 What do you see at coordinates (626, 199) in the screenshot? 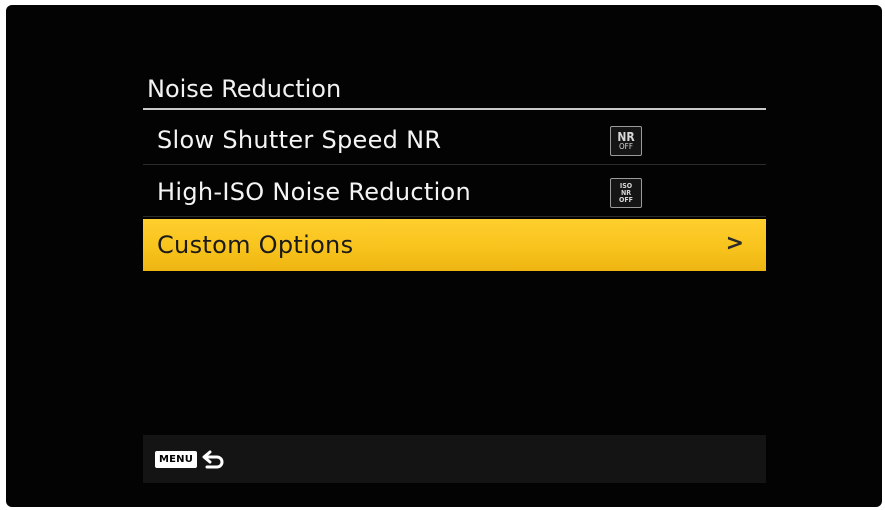
I see `iso-icon-line-3: OFF` at bounding box center [626, 199].